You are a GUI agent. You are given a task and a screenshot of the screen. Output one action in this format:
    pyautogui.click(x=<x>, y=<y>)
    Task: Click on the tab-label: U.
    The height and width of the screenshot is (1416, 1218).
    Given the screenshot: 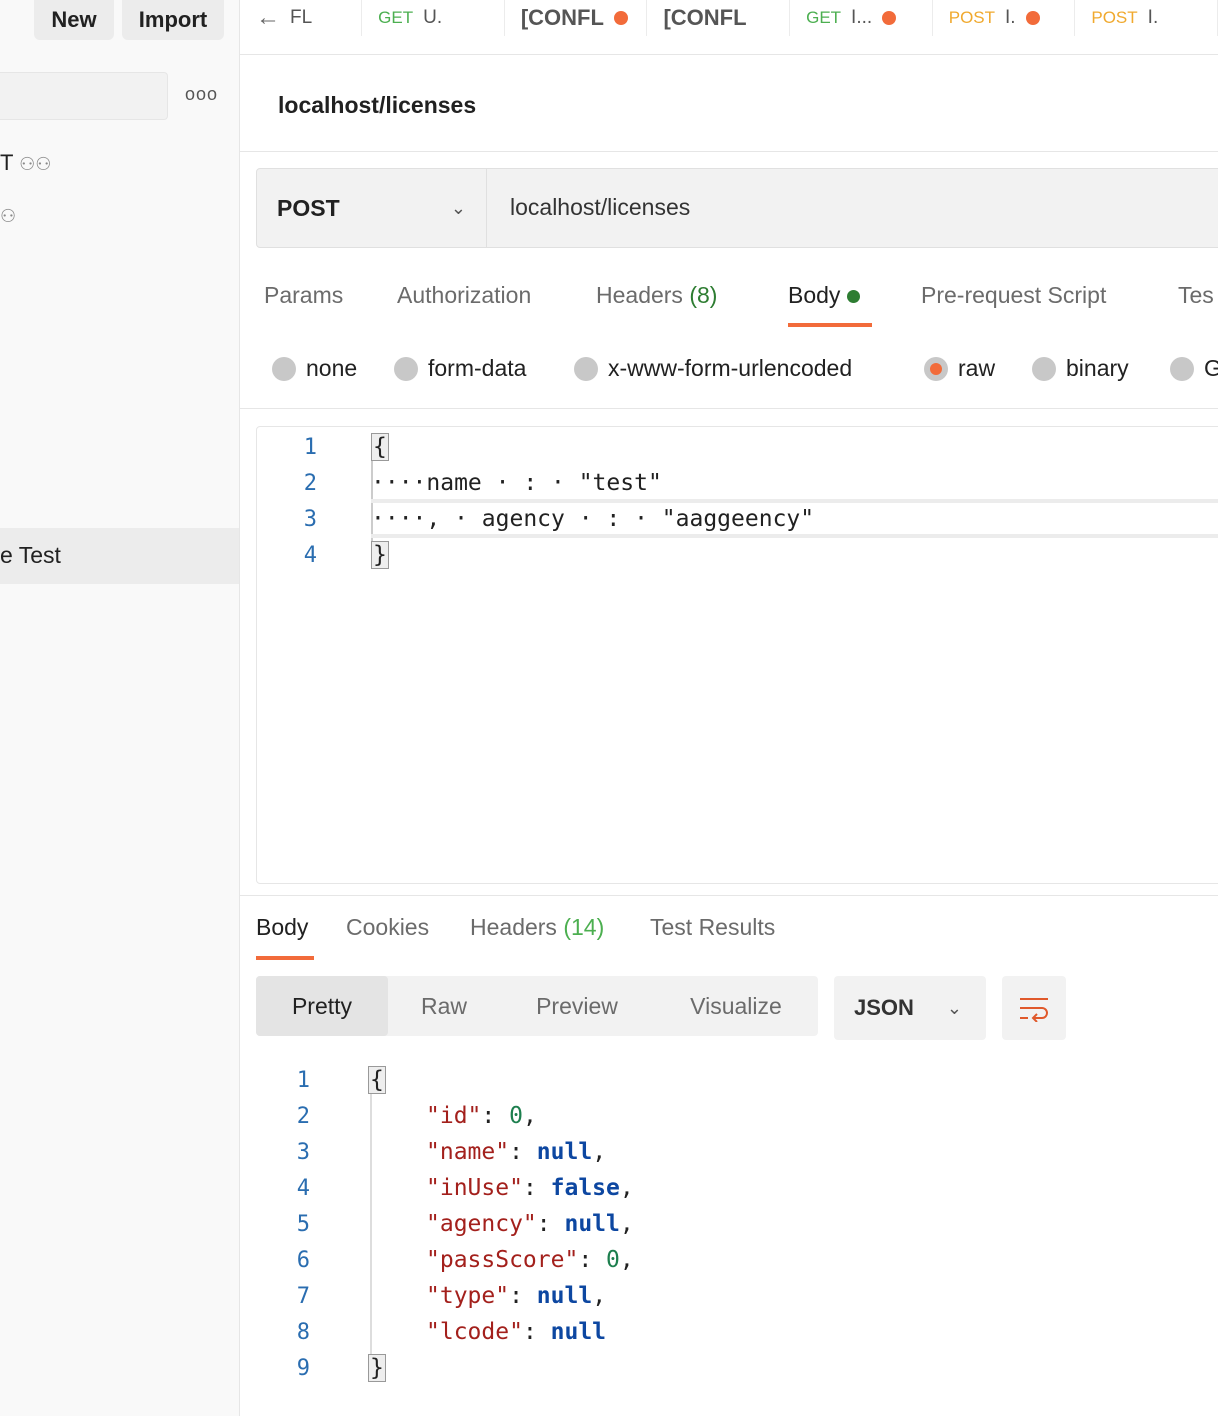 What is the action you would take?
    pyautogui.click(x=433, y=17)
    